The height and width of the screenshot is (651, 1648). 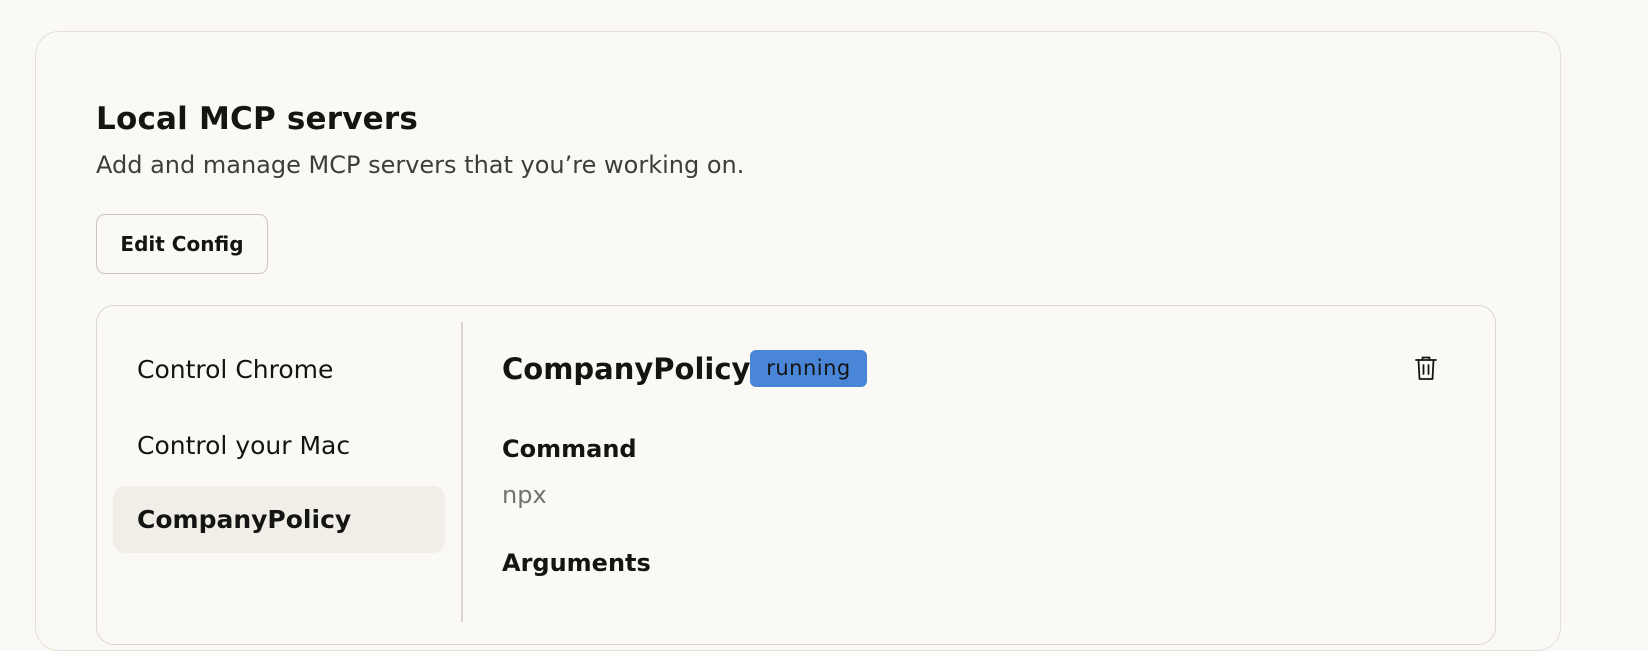 I want to click on sidebar-item-label: Control Chrome, so click(x=235, y=369).